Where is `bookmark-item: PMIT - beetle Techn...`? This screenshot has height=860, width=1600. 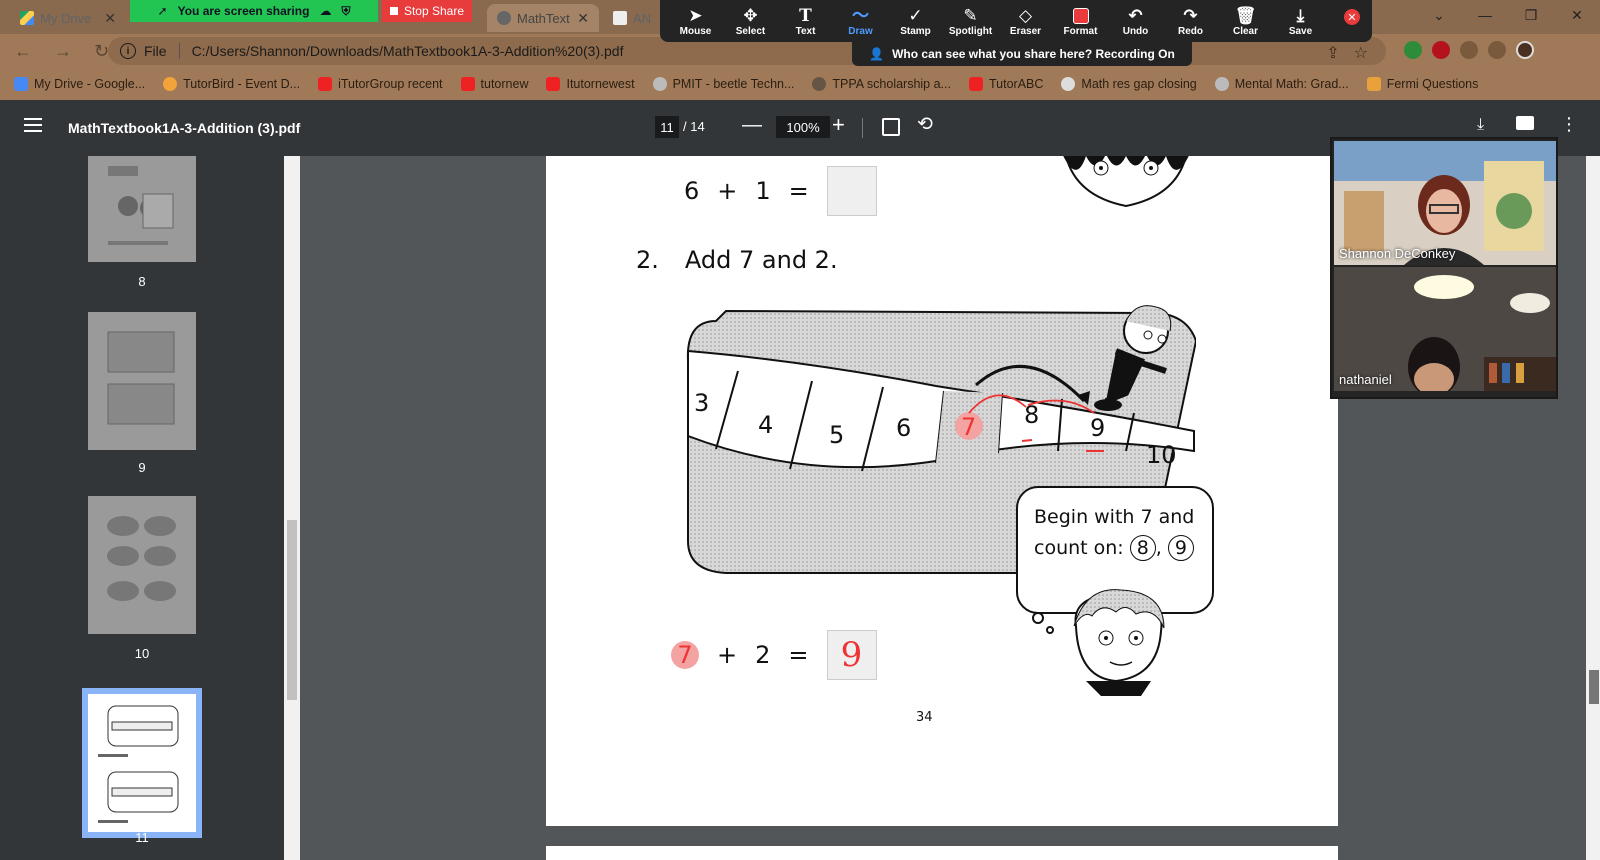
bookmark-item: PMIT - beetle Techn... is located at coordinates (723, 84).